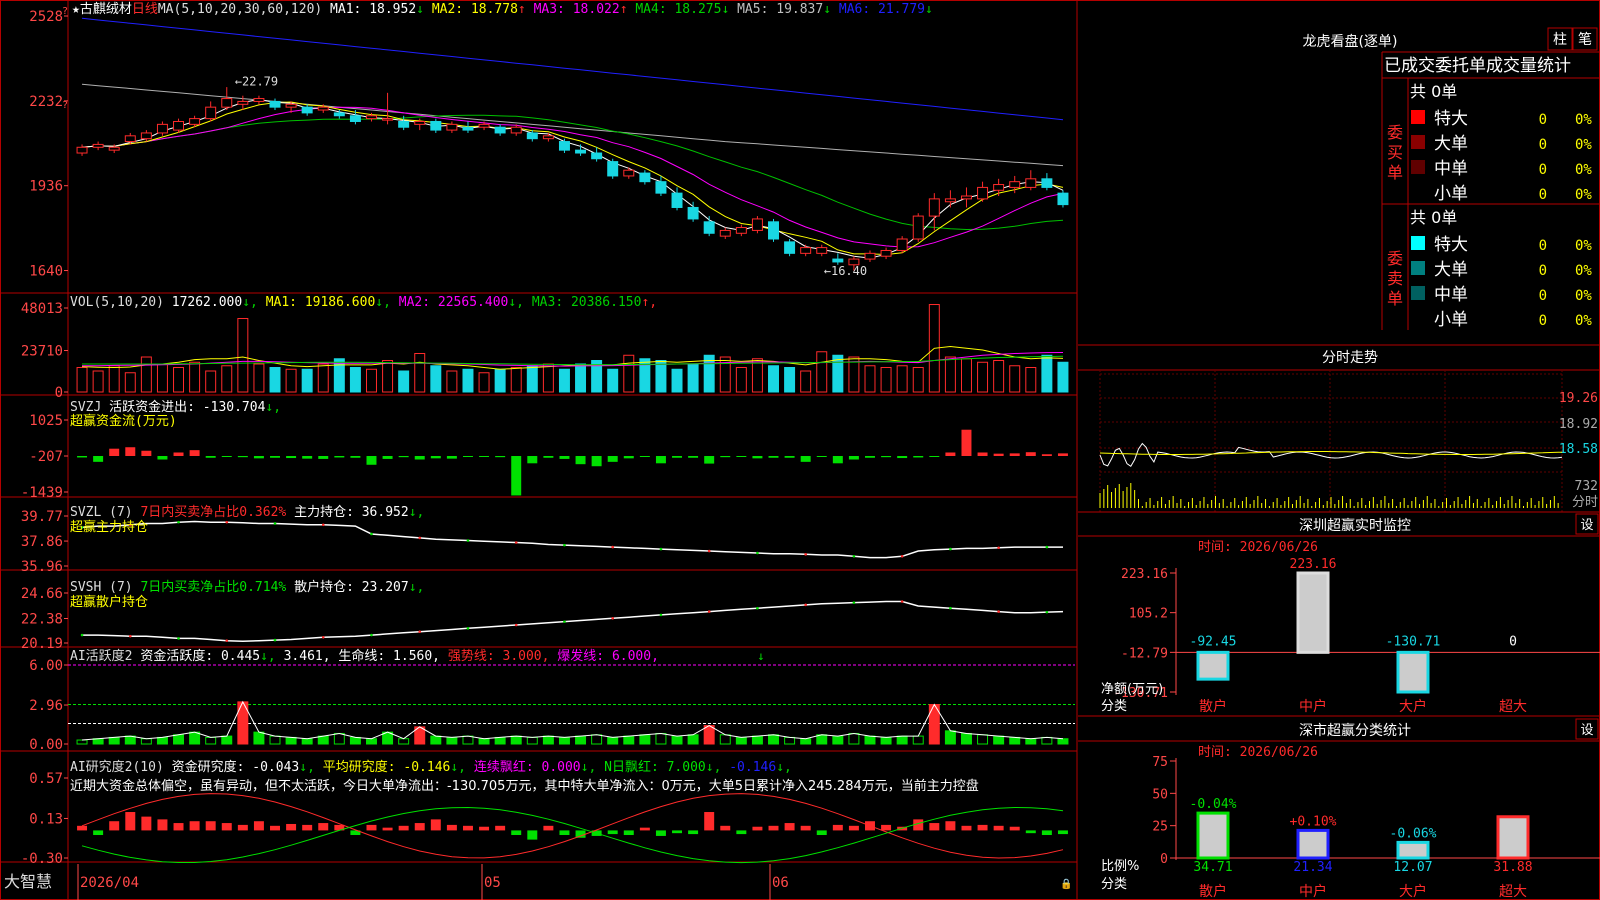 The height and width of the screenshot is (900, 1600). Describe the element at coordinates (1586, 486) in the screenshot. I see `fenshi-y-label: 732` at that location.